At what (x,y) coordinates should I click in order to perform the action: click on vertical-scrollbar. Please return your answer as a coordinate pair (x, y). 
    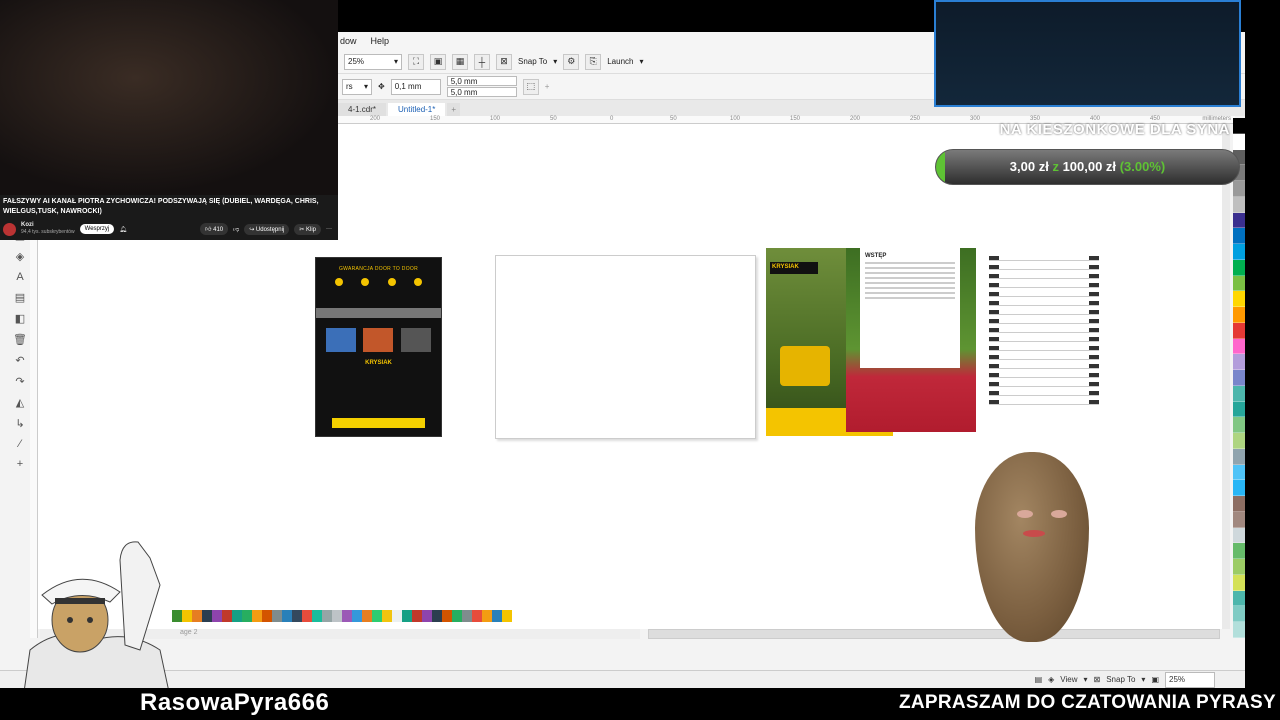
    Looking at the image, I should click on (1226, 376).